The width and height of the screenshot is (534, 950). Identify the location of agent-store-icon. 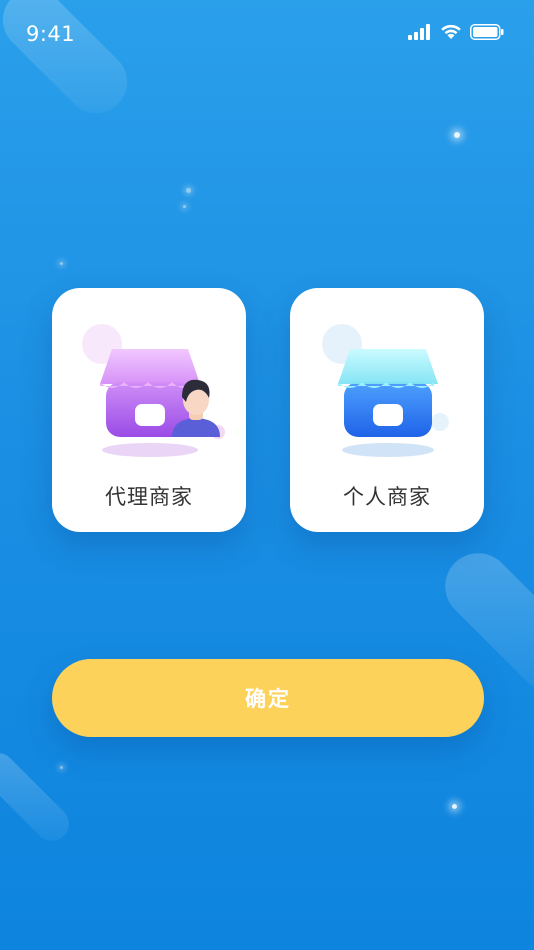
(152, 392).